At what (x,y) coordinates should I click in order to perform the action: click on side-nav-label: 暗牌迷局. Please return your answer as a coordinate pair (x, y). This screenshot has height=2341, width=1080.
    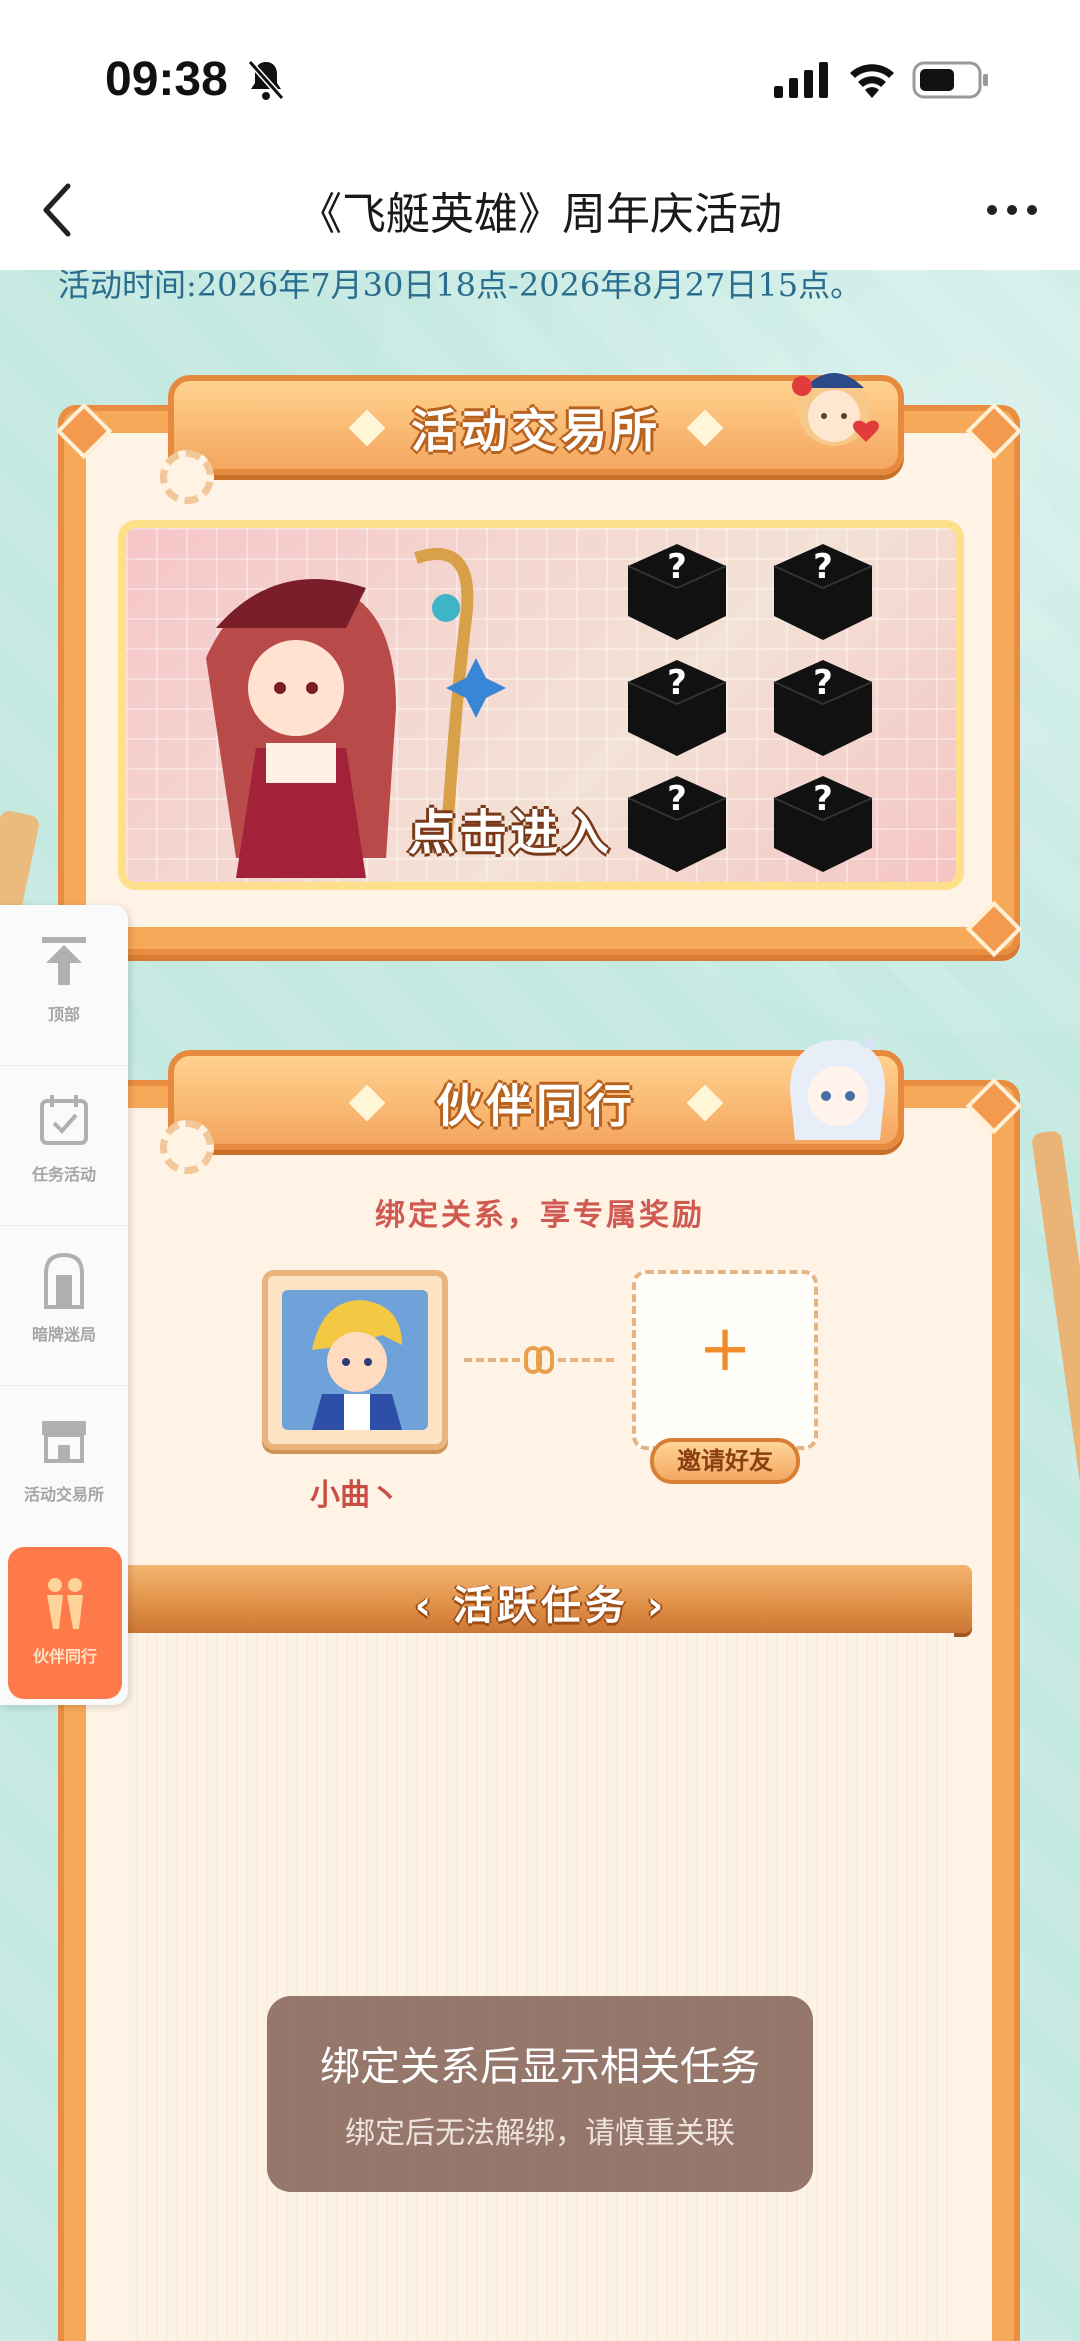
    Looking at the image, I should click on (63, 1334).